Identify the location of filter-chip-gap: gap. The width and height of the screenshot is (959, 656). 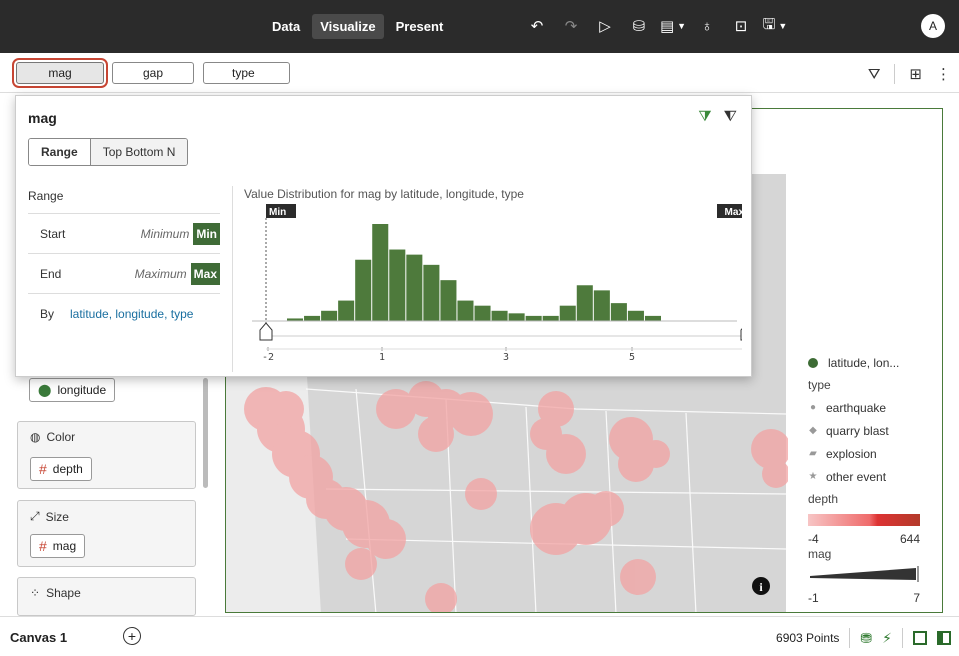
(153, 73).